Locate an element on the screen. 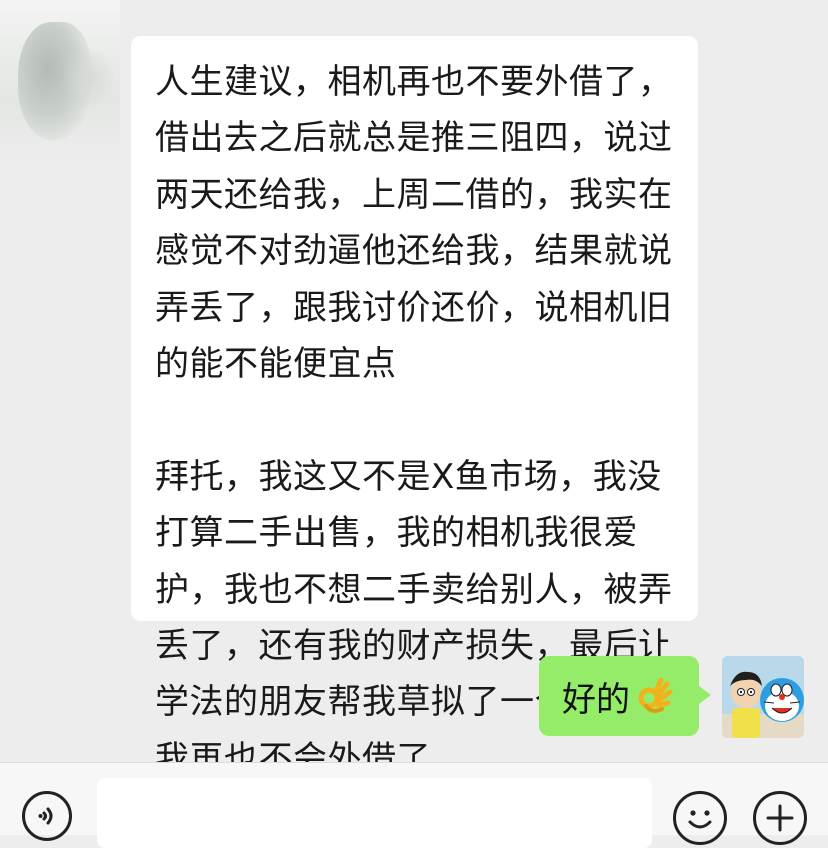 This screenshot has width=828, height=848. outgoing-message-bubble: 好的 is located at coordinates (625, 696).